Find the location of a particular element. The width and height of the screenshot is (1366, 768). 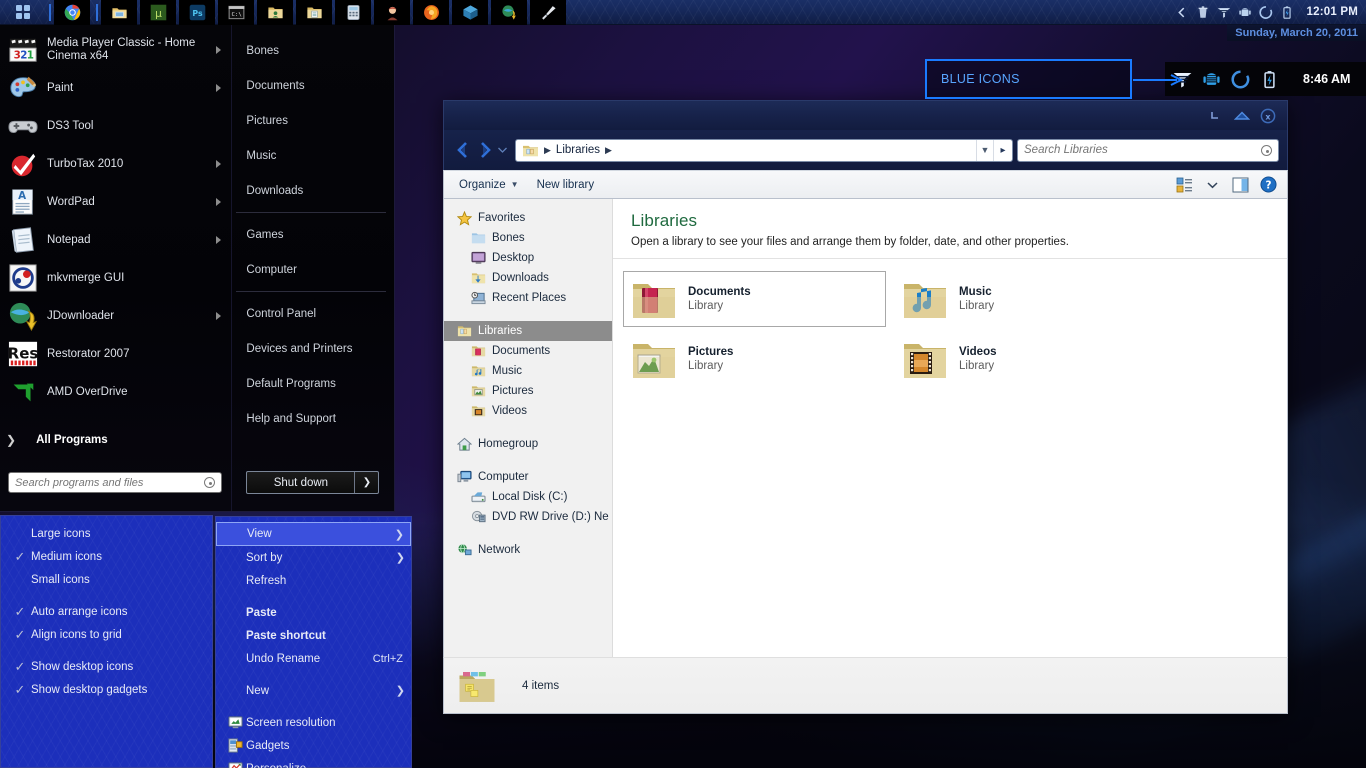

context-item-screen-resolution: Screen resolution is located at coordinates (313, 722).